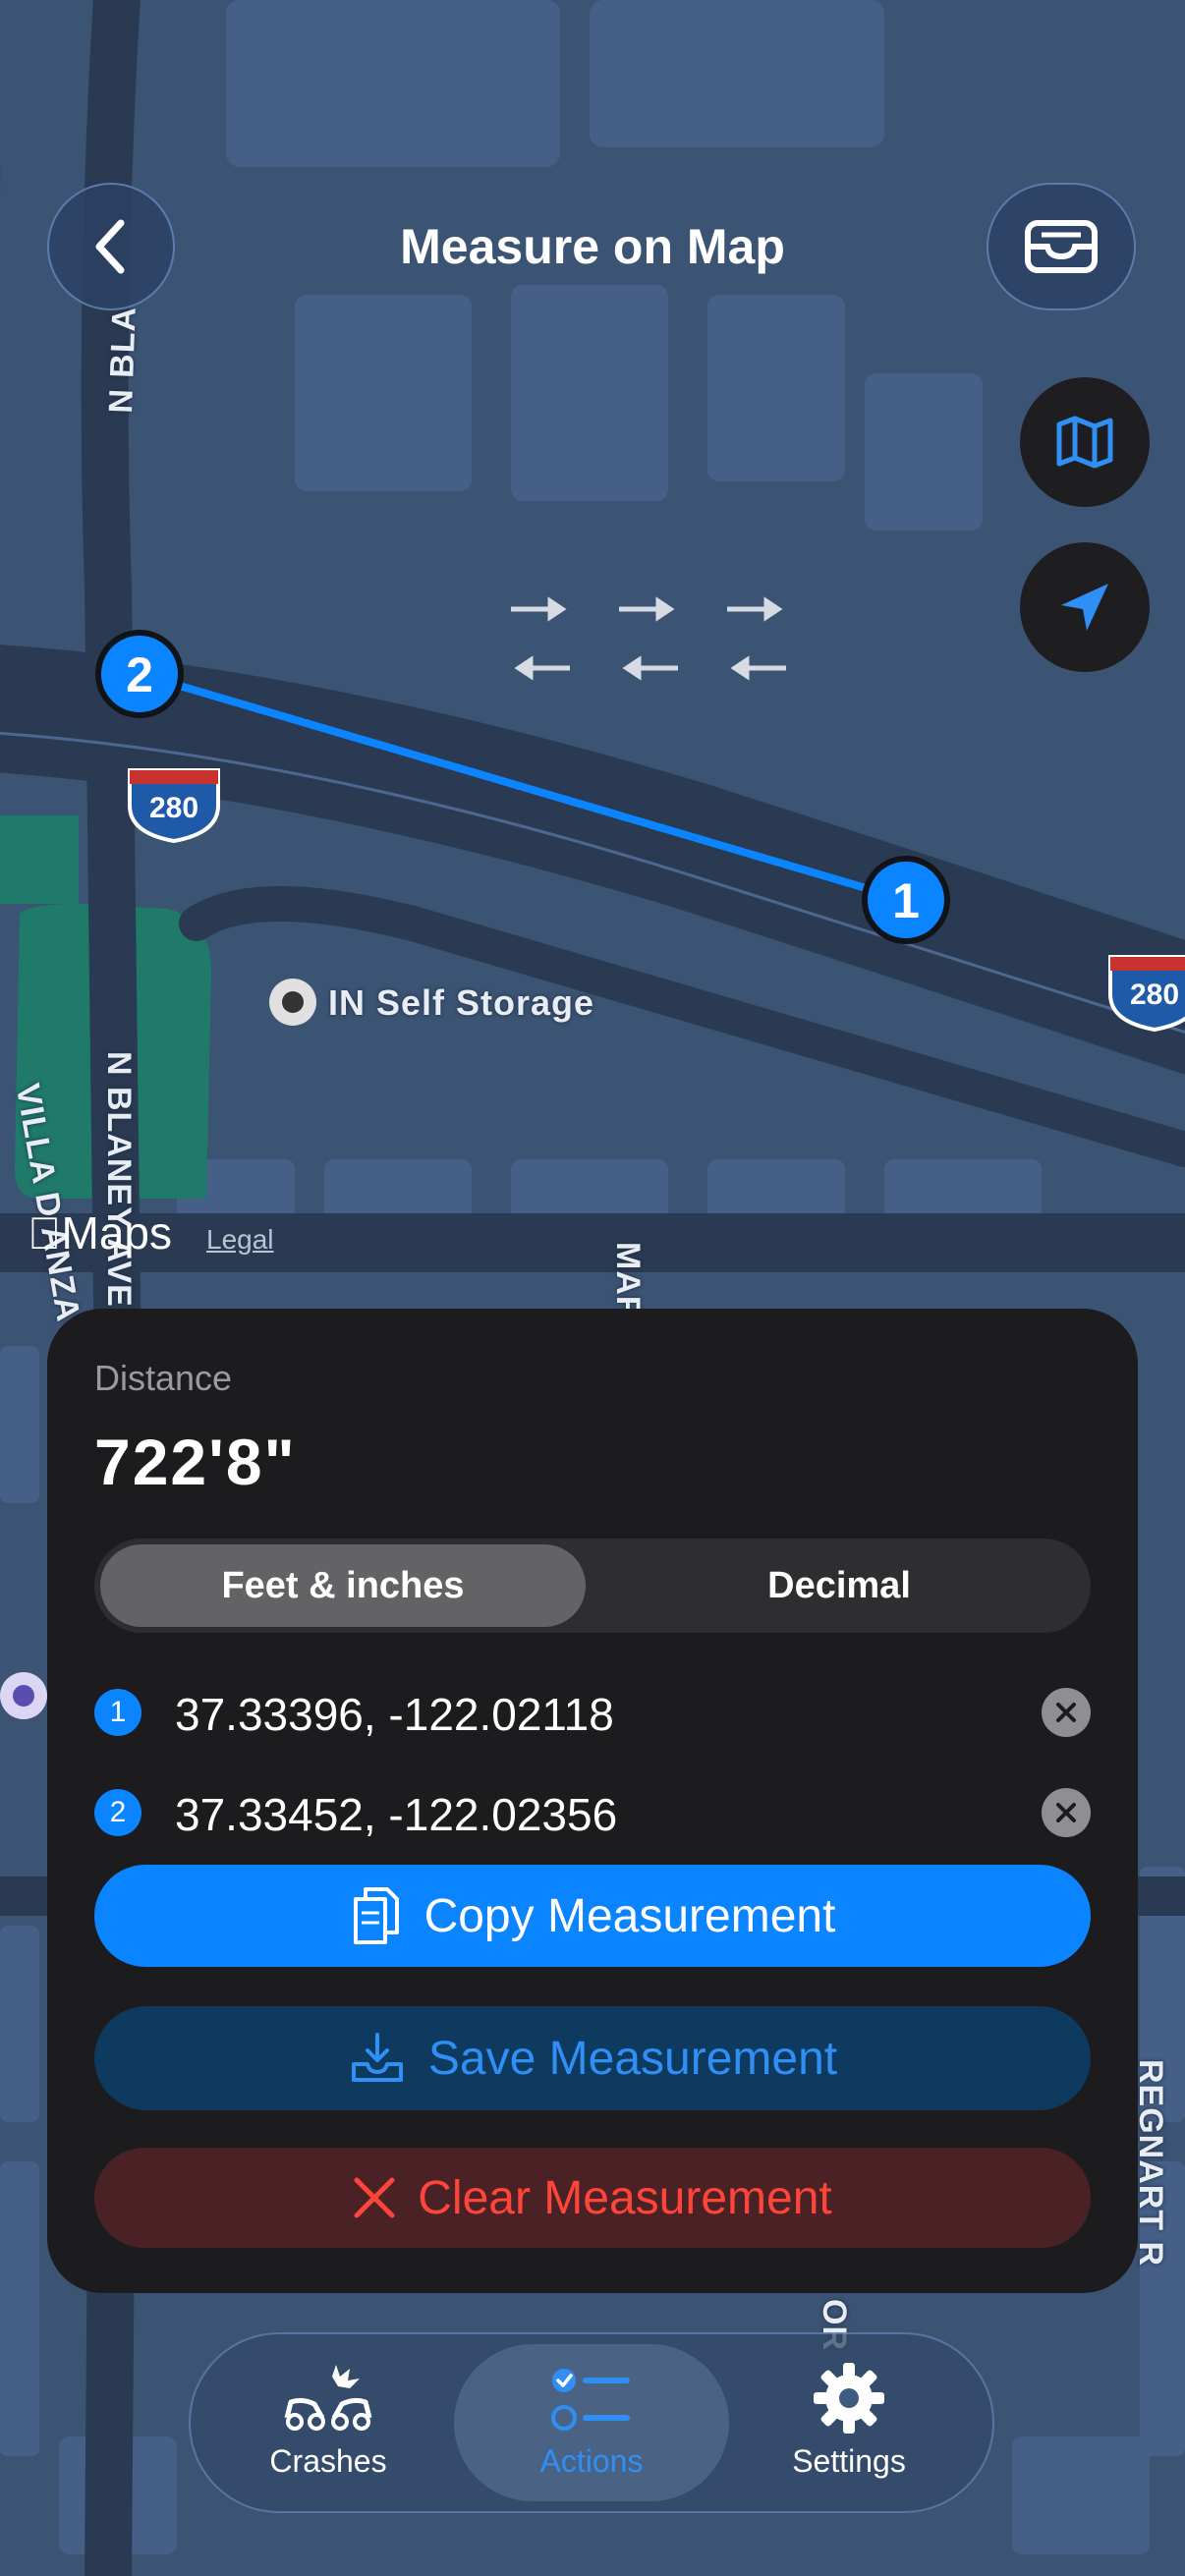 The height and width of the screenshot is (2576, 1185). I want to click on saved-measurements-button, so click(1061, 246).